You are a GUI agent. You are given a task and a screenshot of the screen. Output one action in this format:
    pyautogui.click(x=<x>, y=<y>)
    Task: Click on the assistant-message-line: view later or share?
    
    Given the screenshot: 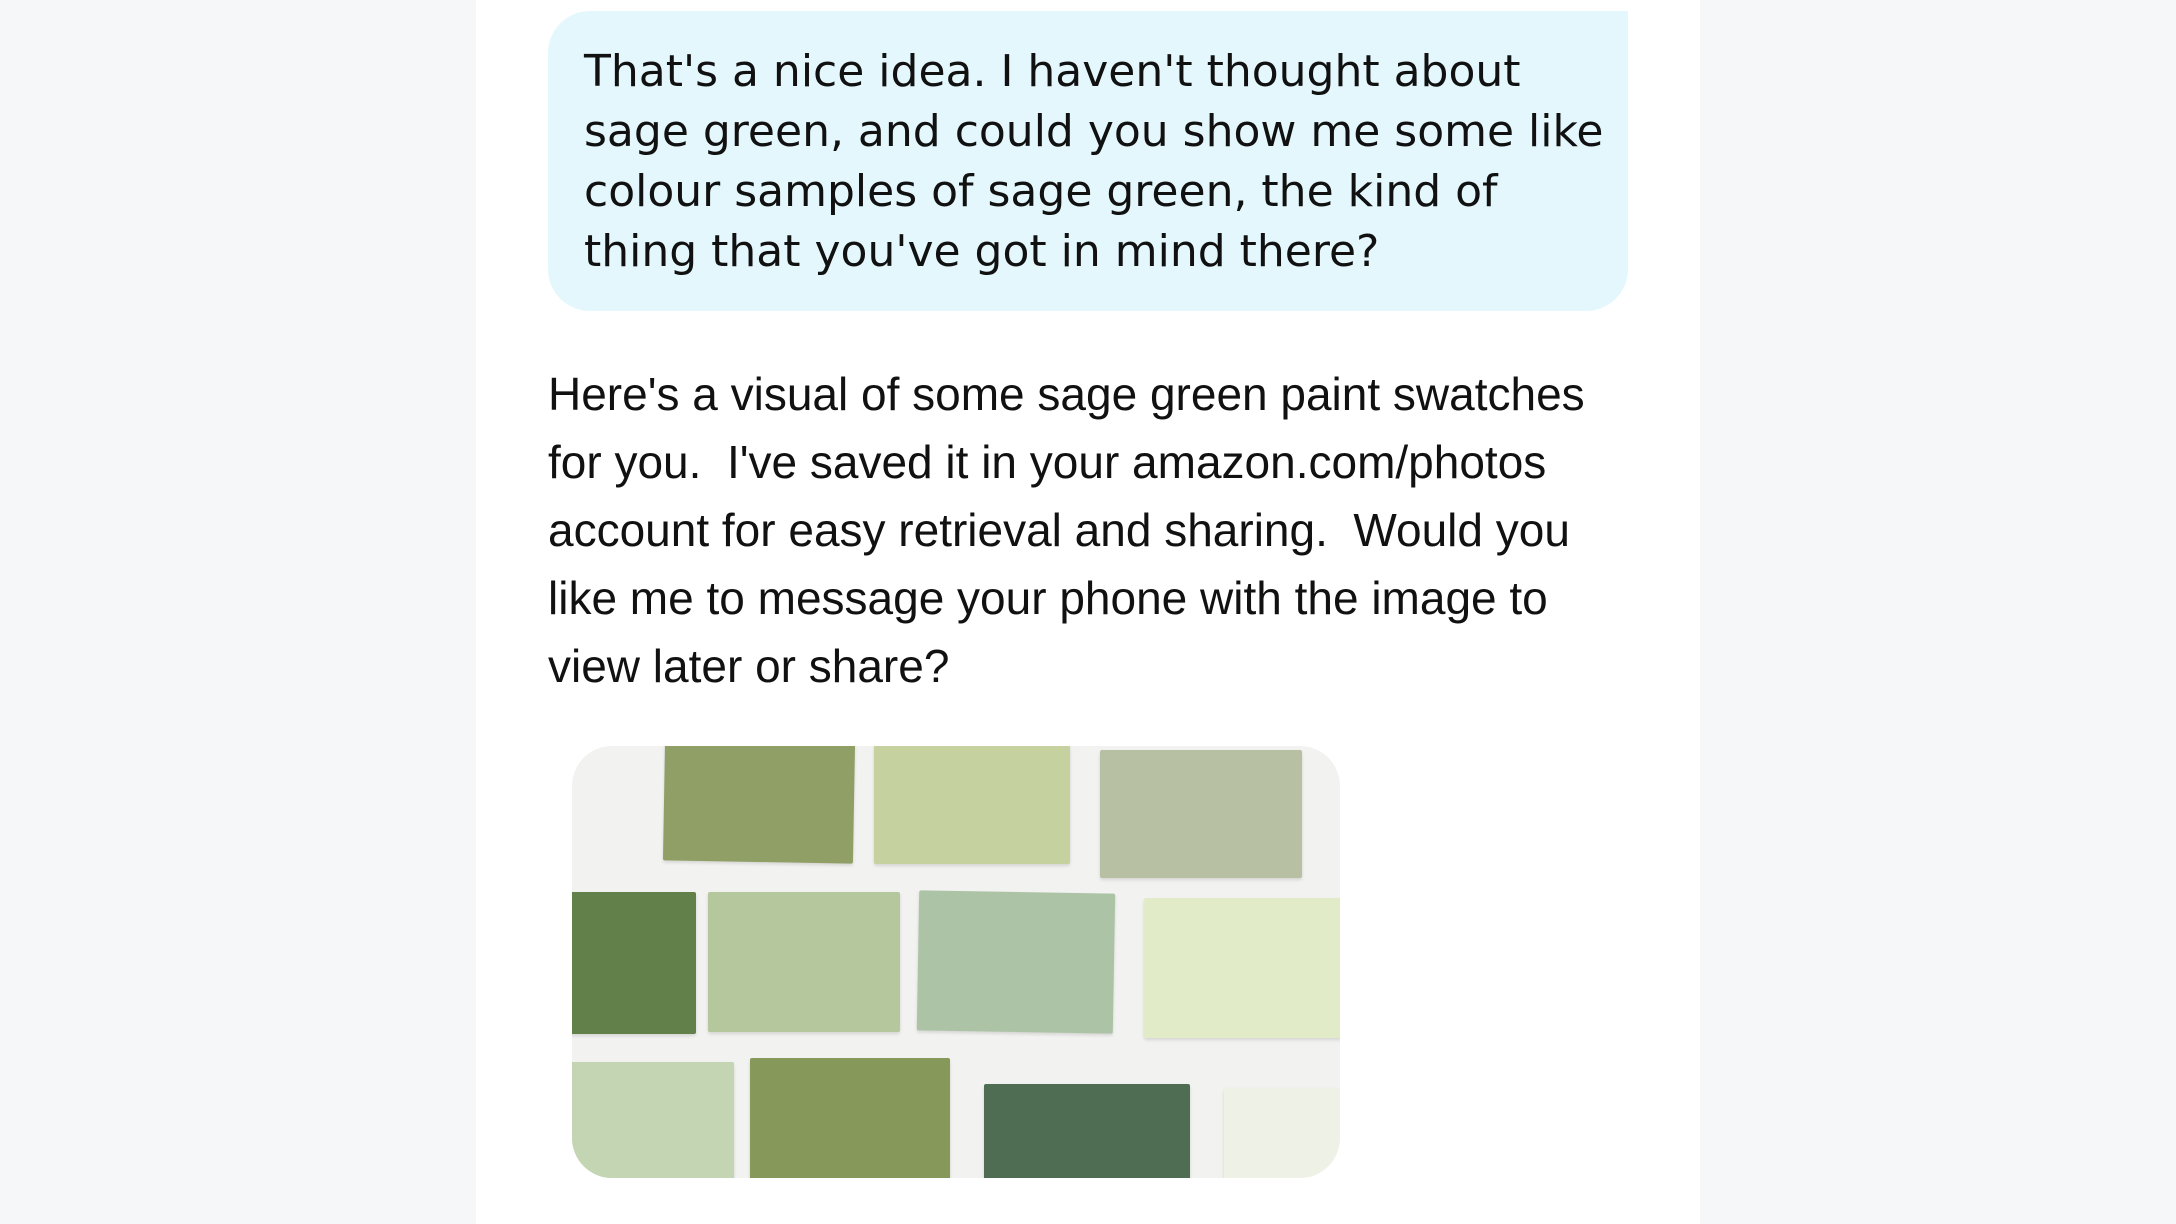 What is the action you would take?
    pyautogui.click(x=749, y=666)
    